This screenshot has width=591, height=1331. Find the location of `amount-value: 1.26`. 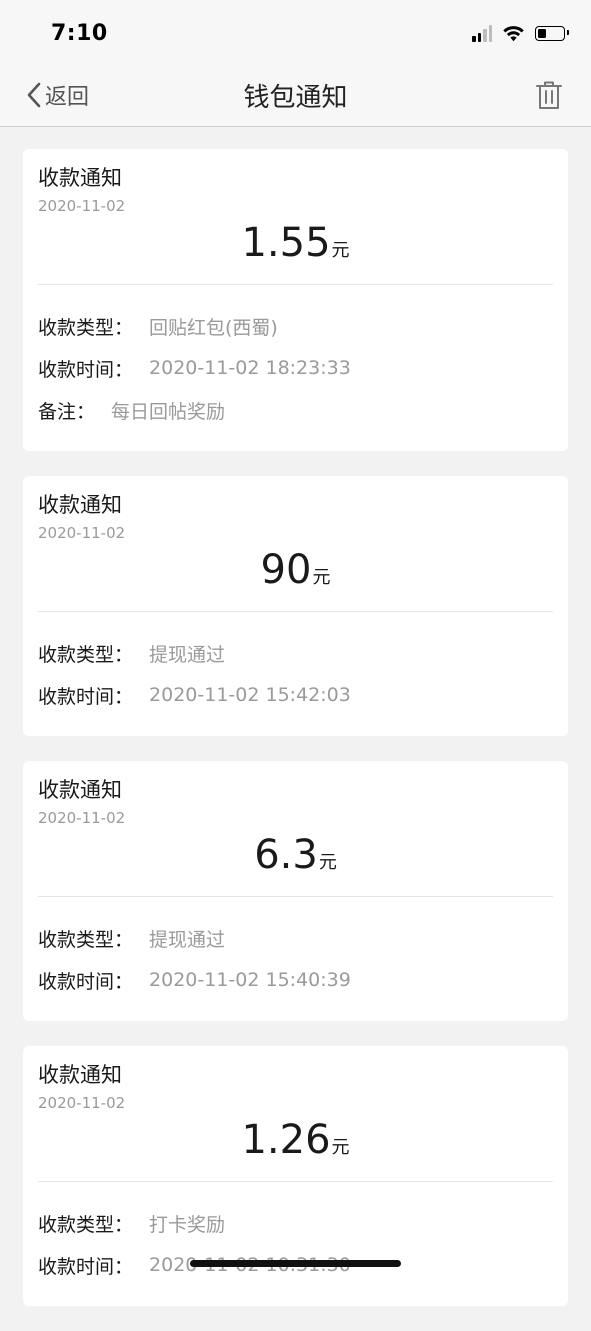

amount-value: 1.26 is located at coordinates (286, 1140).